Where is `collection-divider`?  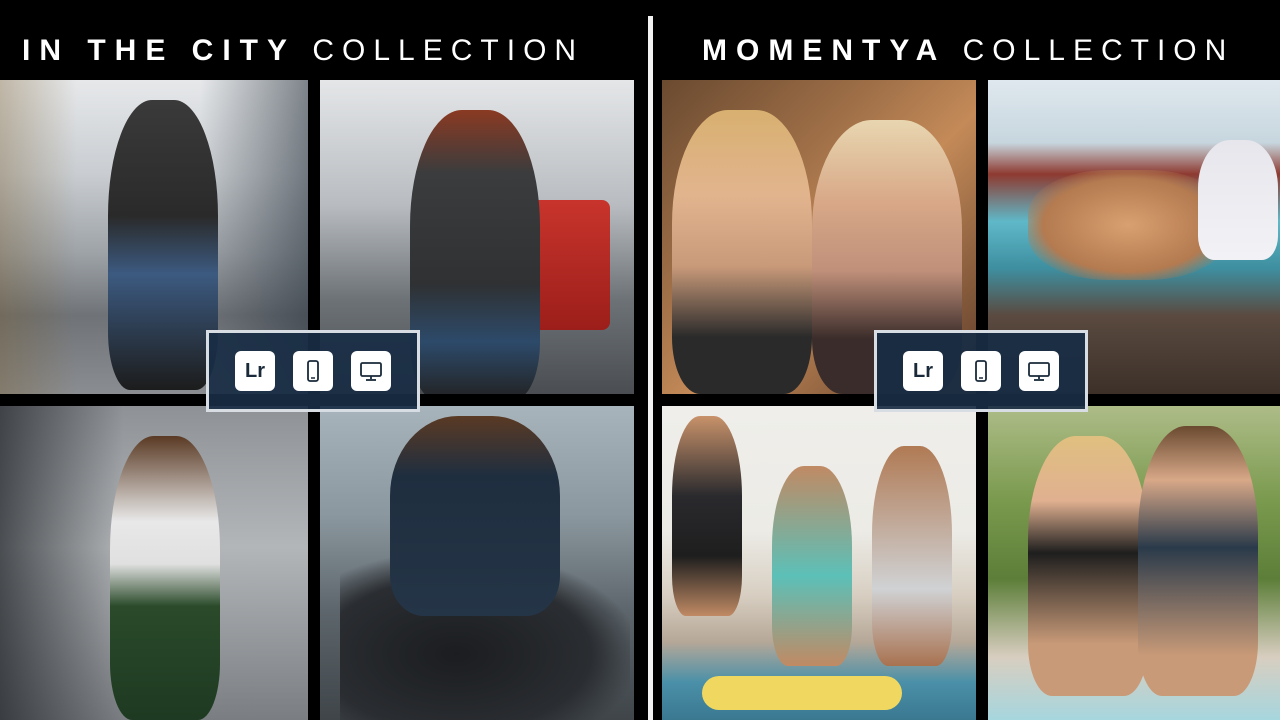
collection-divider is located at coordinates (650, 368).